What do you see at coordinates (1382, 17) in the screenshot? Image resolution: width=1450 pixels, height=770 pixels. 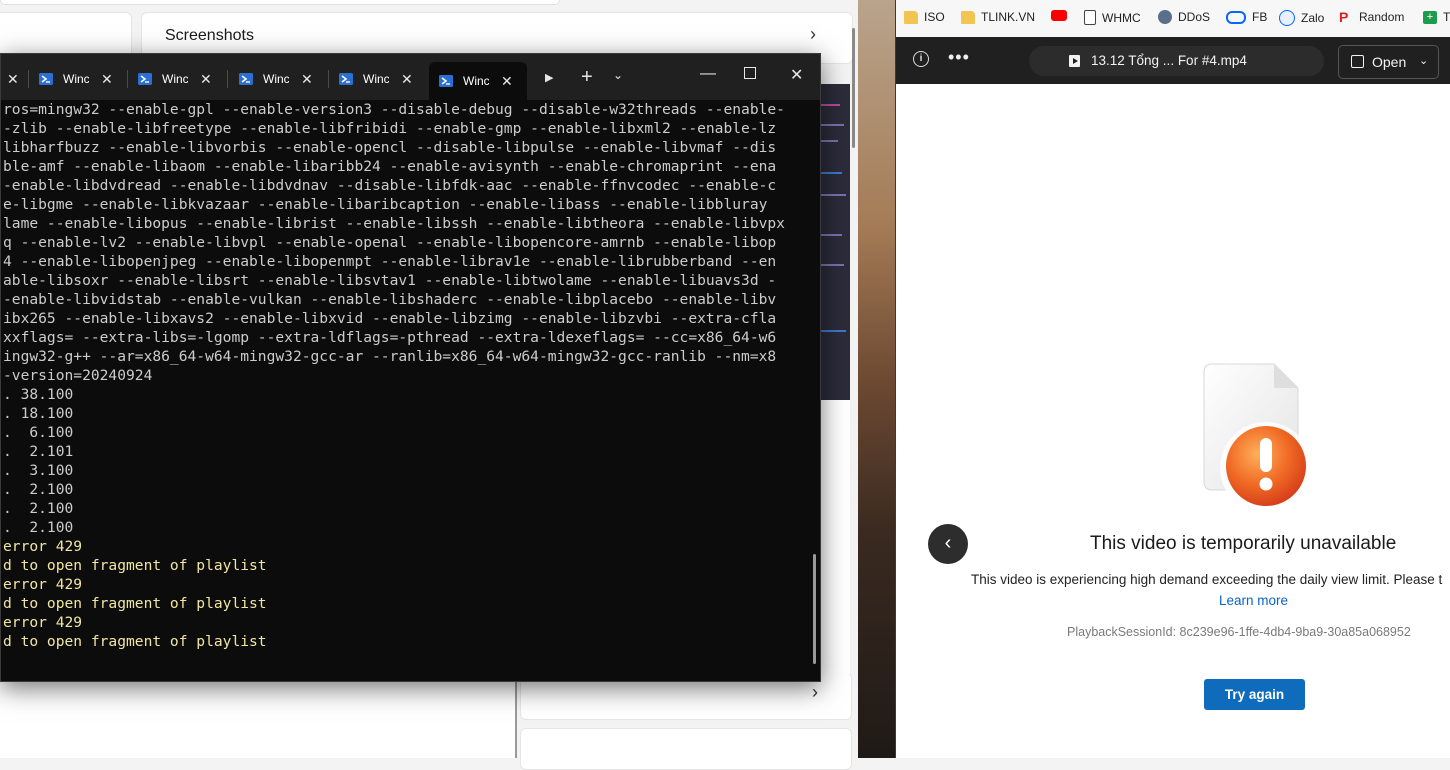 I see `bookmark-label: Random` at bounding box center [1382, 17].